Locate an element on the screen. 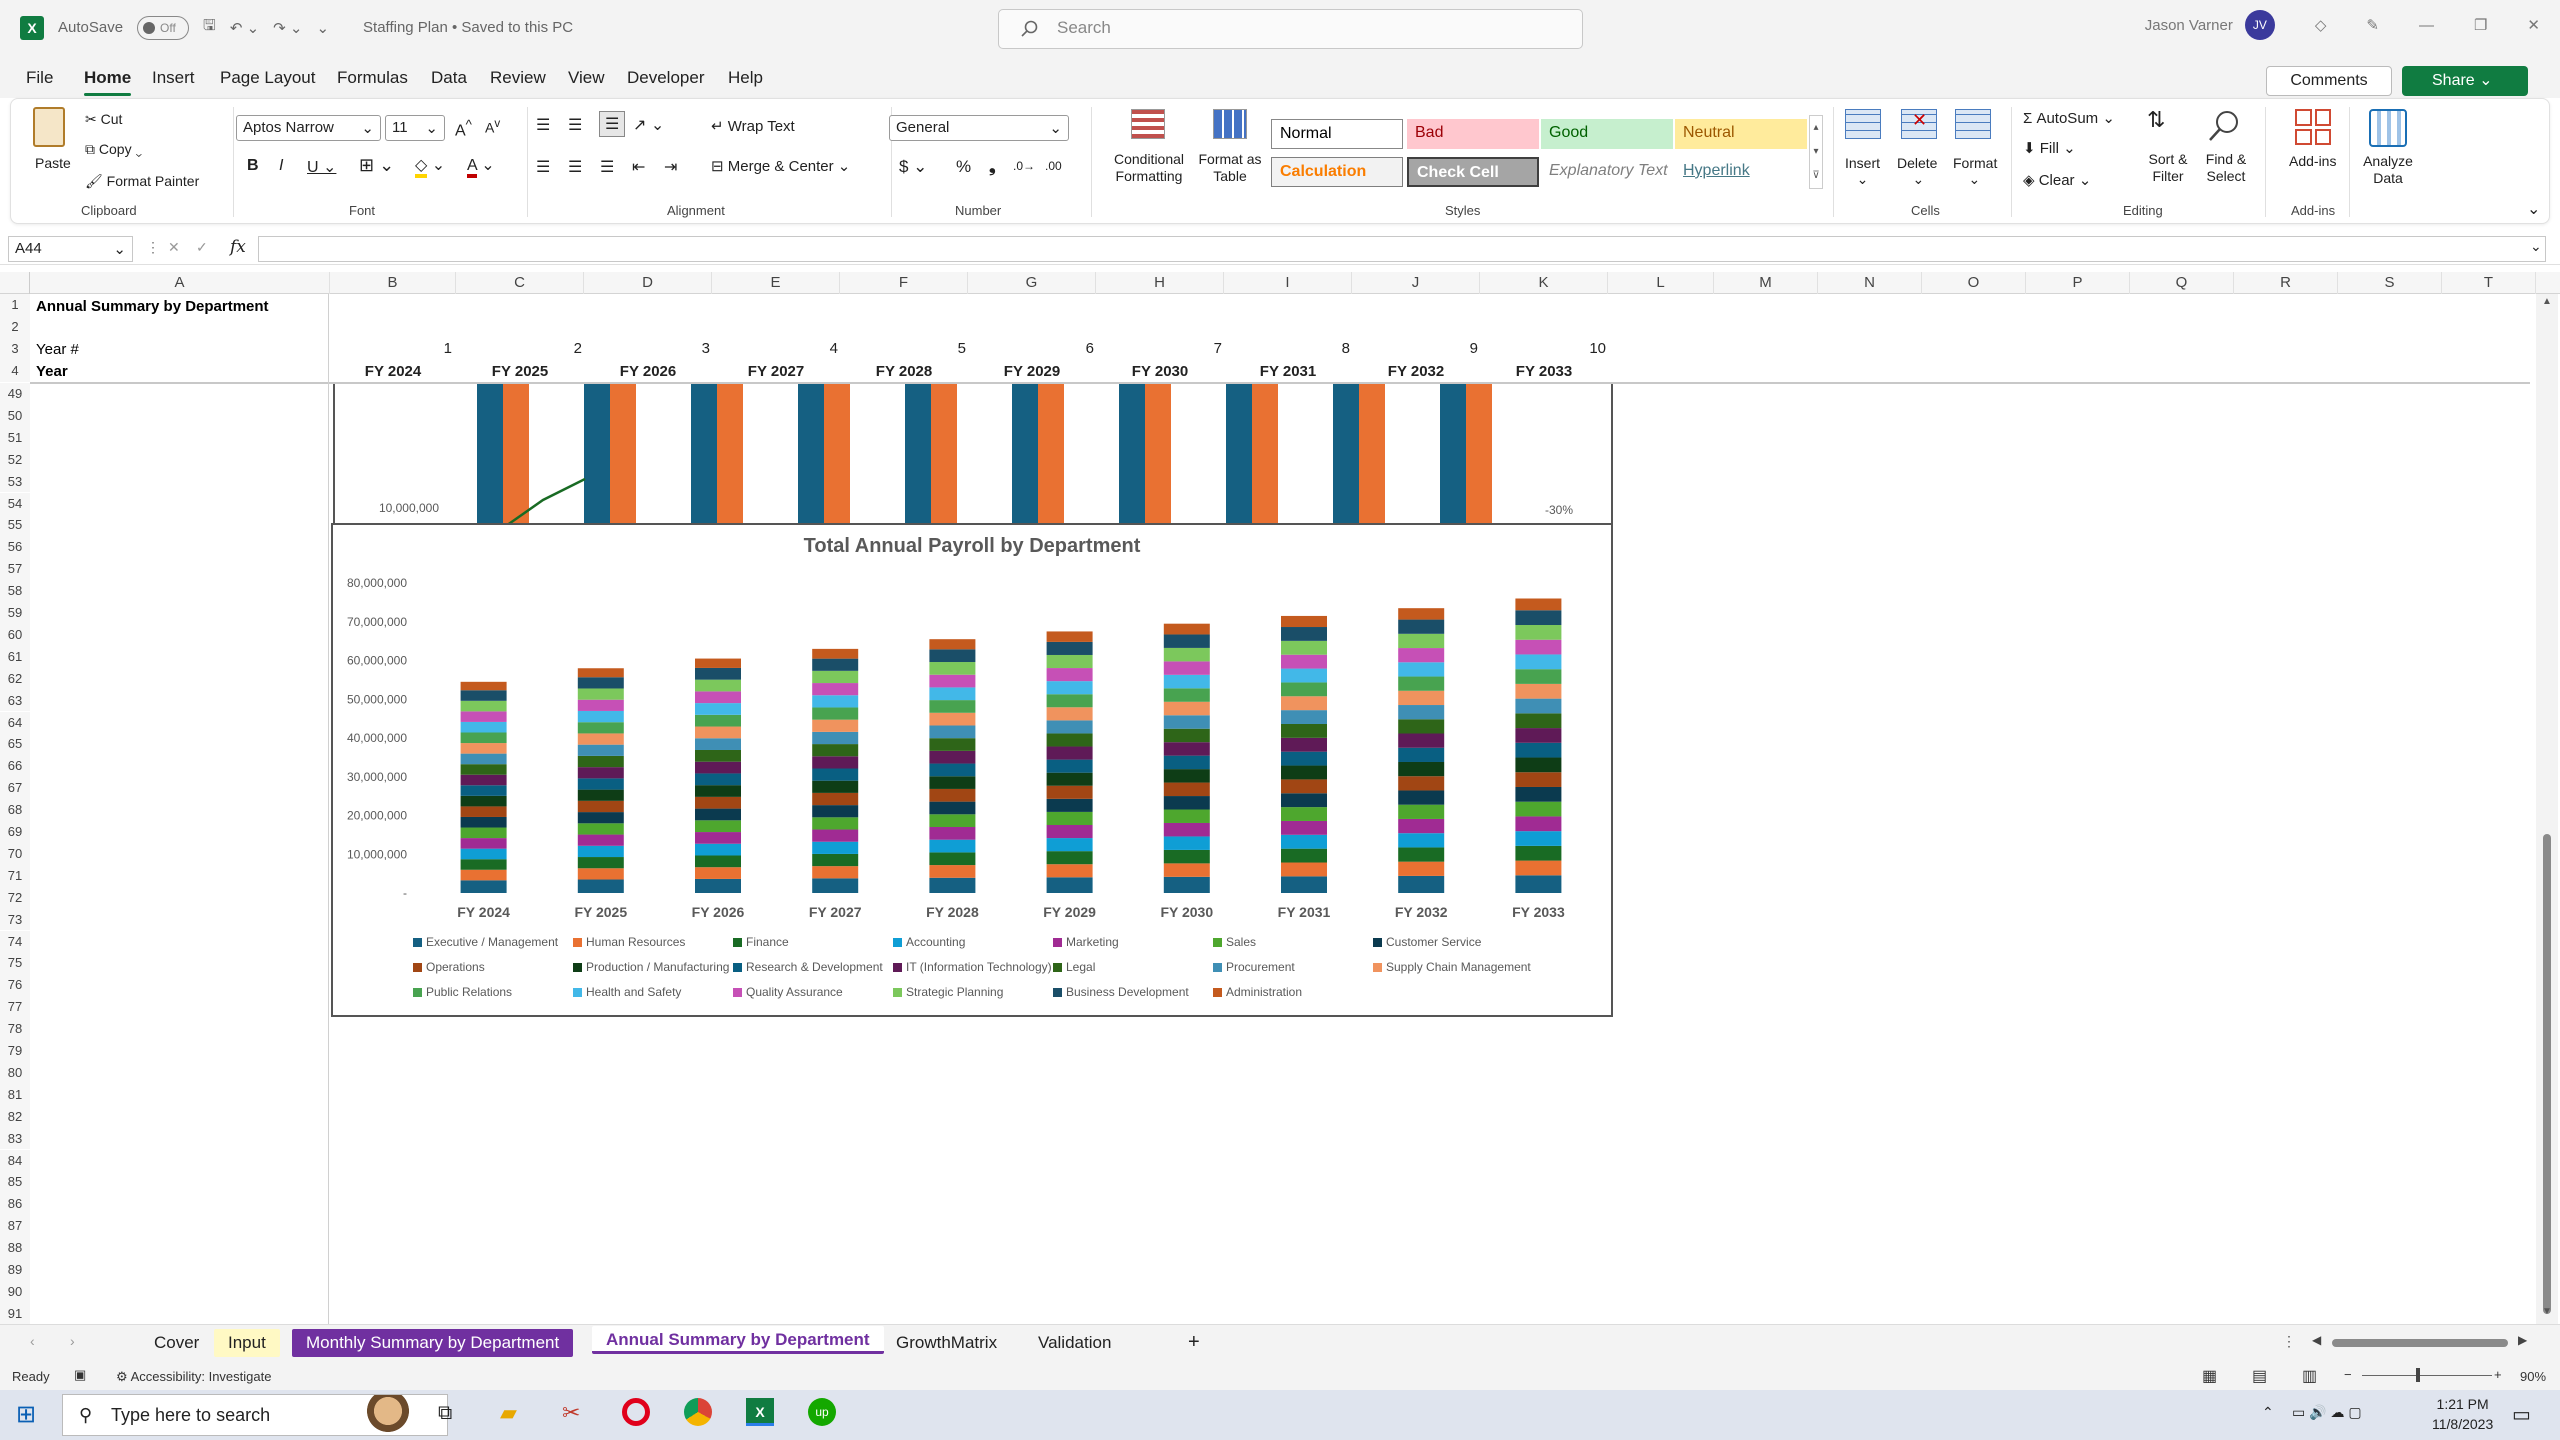 The height and width of the screenshot is (1440, 2560). minimize-icon: — is located at coordinates (2426, 25).